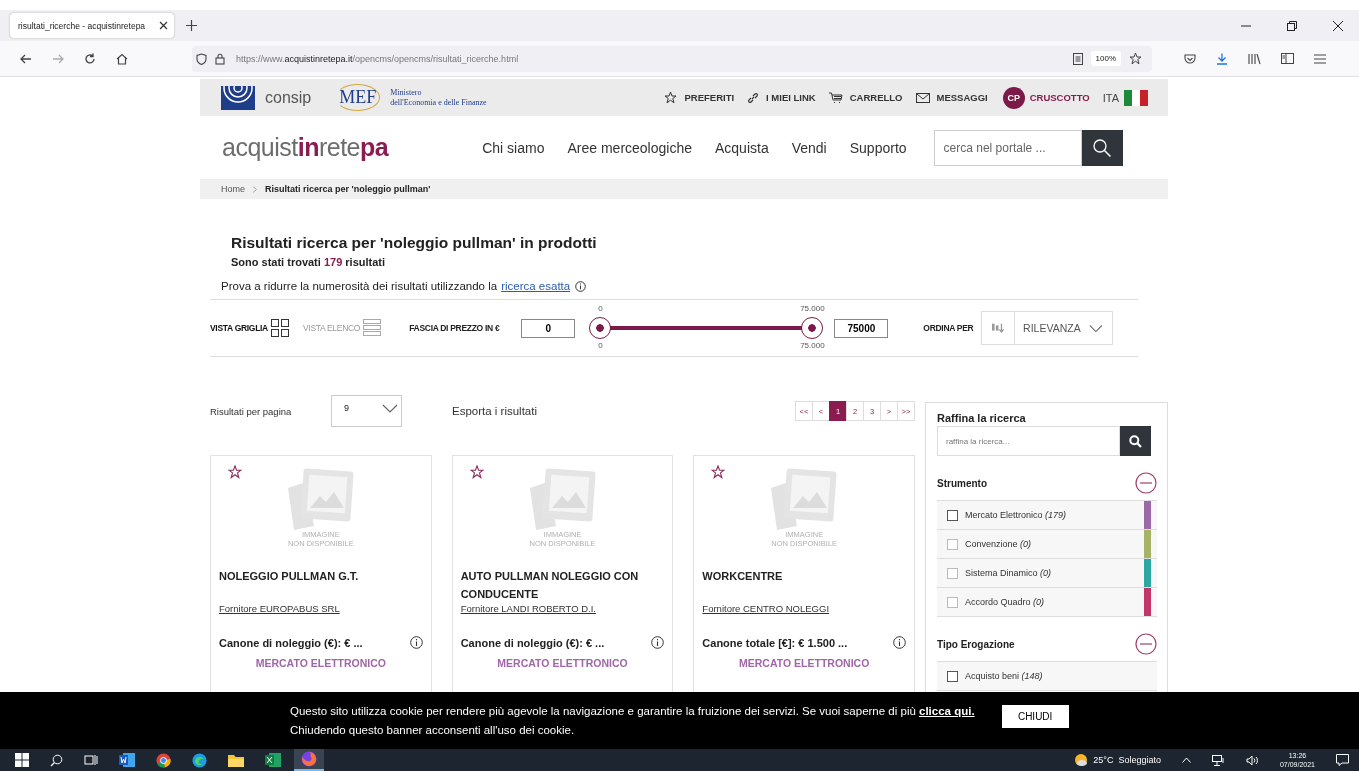  What do you see at coordinates (809, 147) in the screenshot?
I see `nav-link: Vendi` at bounding box center [809, 147].